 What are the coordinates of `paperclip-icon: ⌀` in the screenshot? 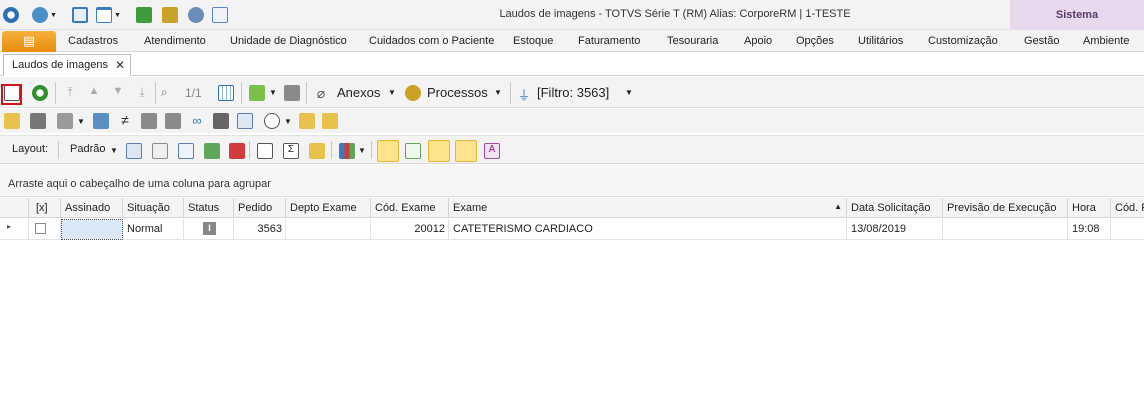 It's located at (321, 93).